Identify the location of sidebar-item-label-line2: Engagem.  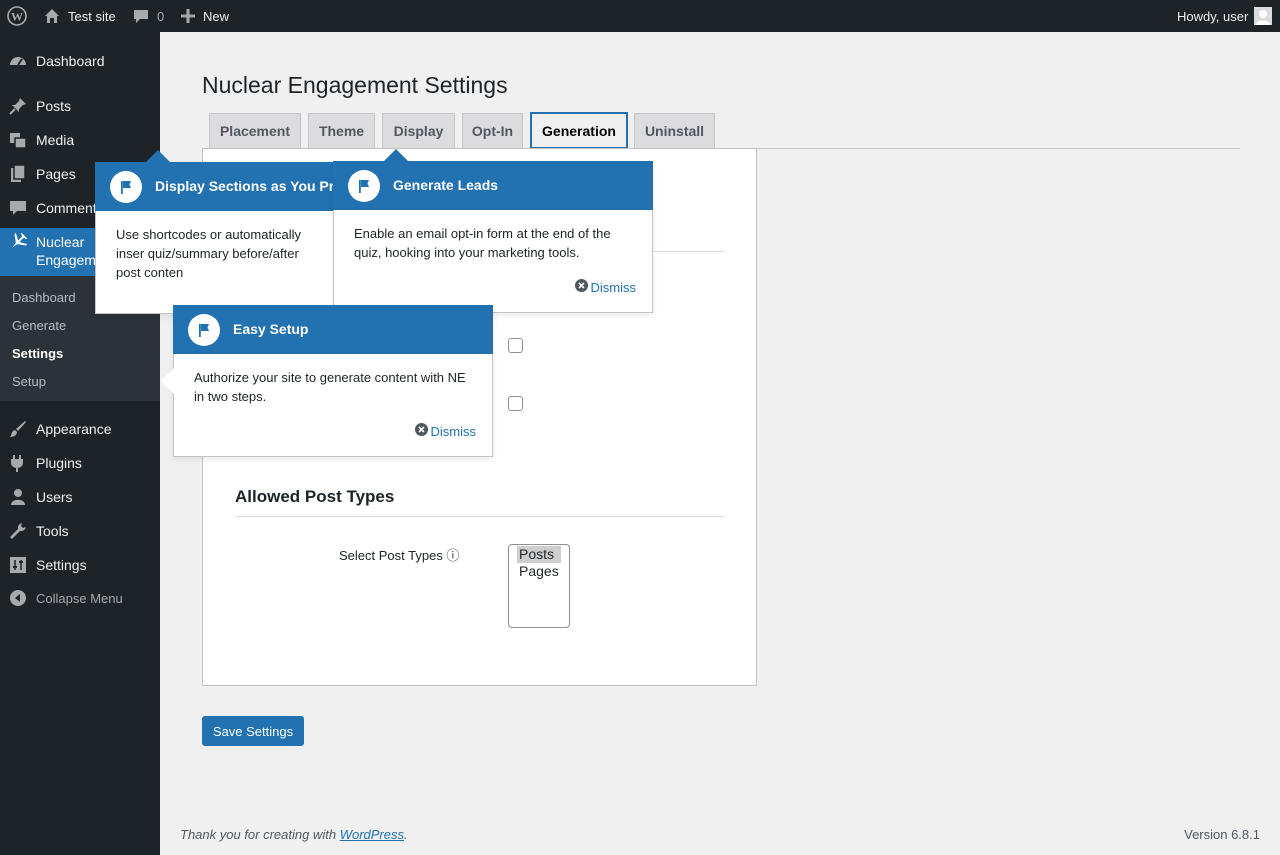
(66, 260).